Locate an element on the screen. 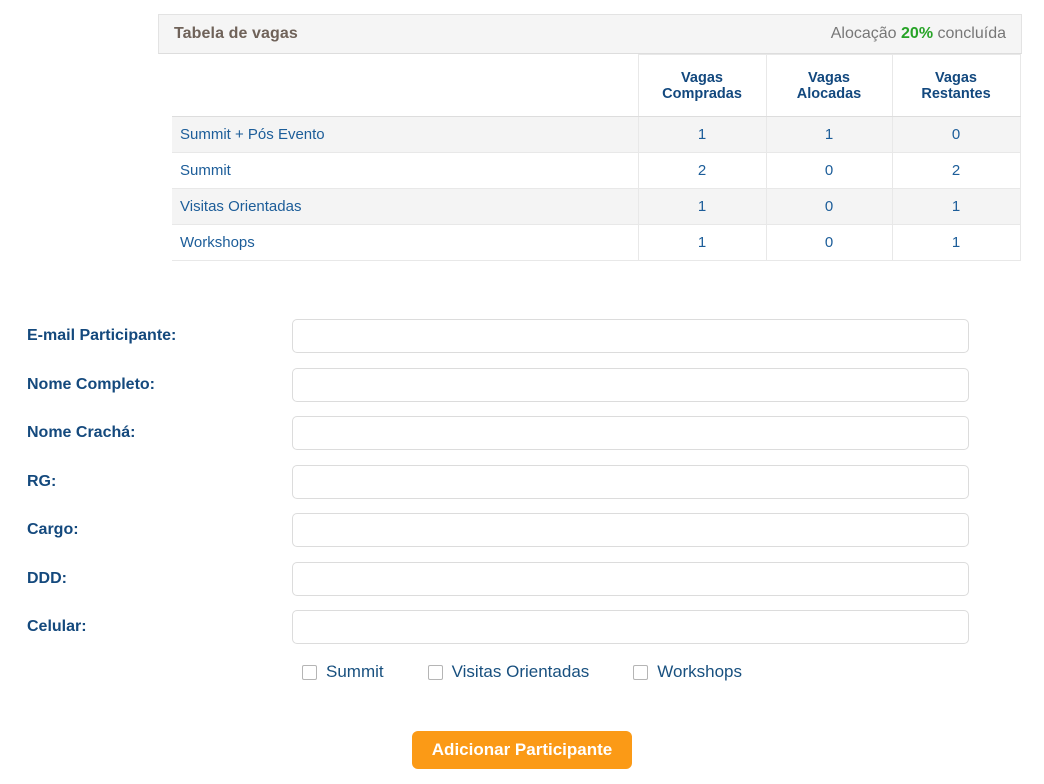 Image resolution: width=1044 pixels, height=784 pixels. table-row: Workshops 1 0 1 is located at coordinates (596, 242).